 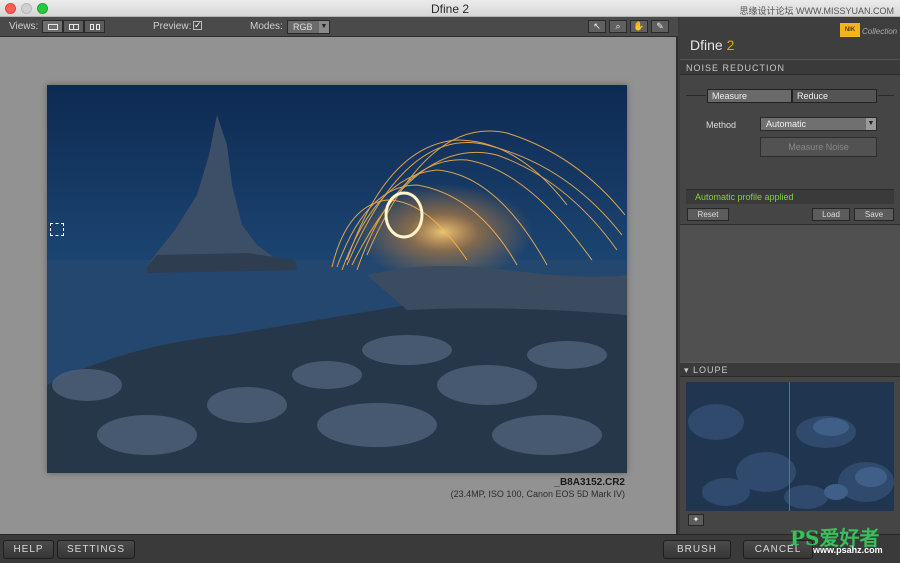 What do you see at coordinates (339, 27) in the screenshot?
I see `top-toolbar: Views: Preview: ✓ Modes: RGB ▼ ↖ ⌕ ✋ ✎` at bounding box center [339, 27].